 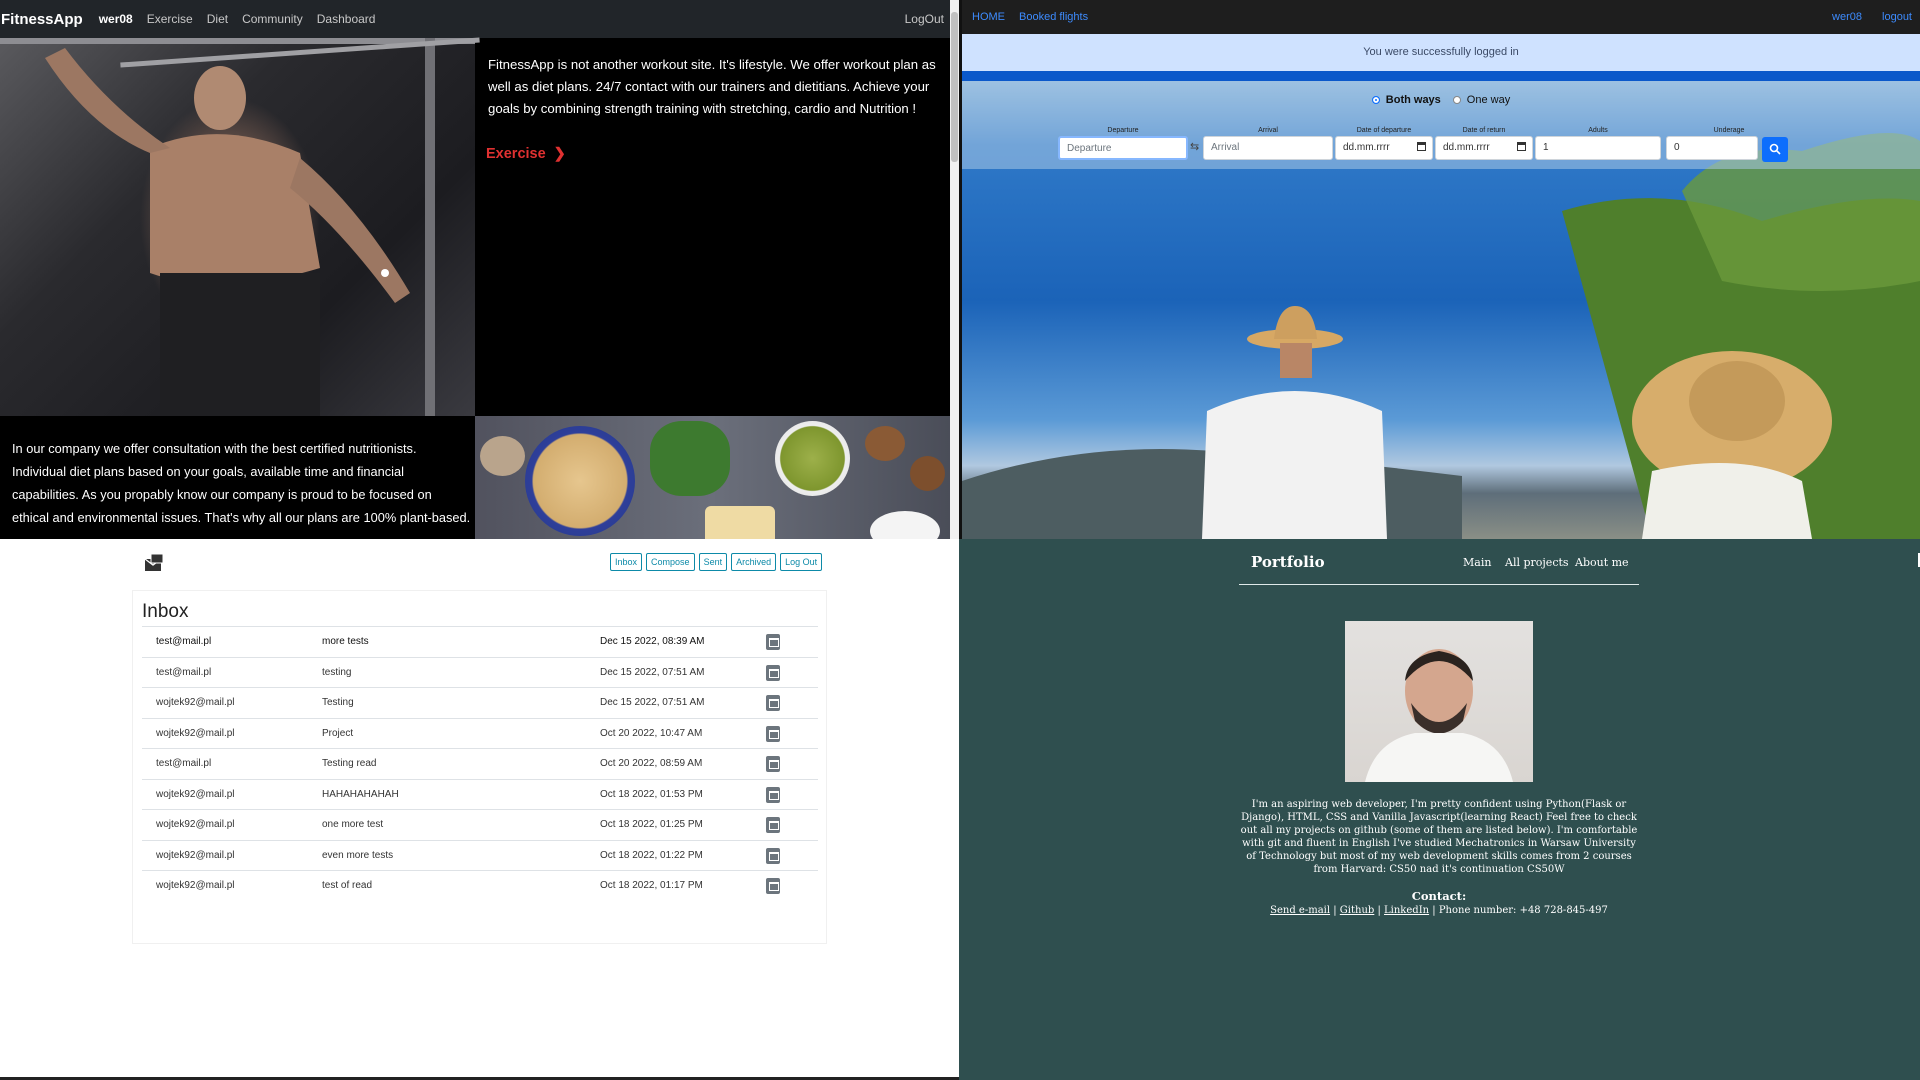 What do you see at coordinates (1897, 17) in the screenshot?
I see `flights-logout-link: logout` at bounding box center [1897, 17].